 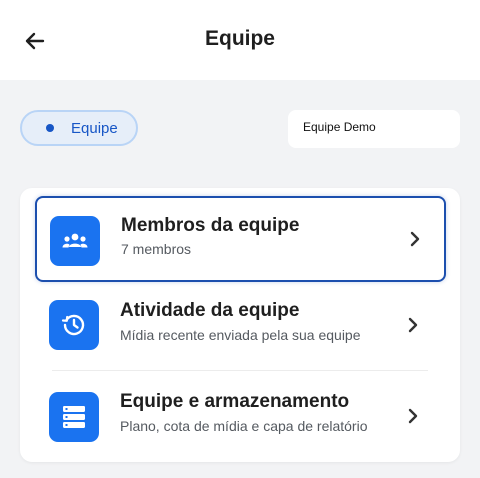 What do you see at coordinates (74, 417) in the screenshot?
I see `storage-list-icon` at bounding box center [74, 417].